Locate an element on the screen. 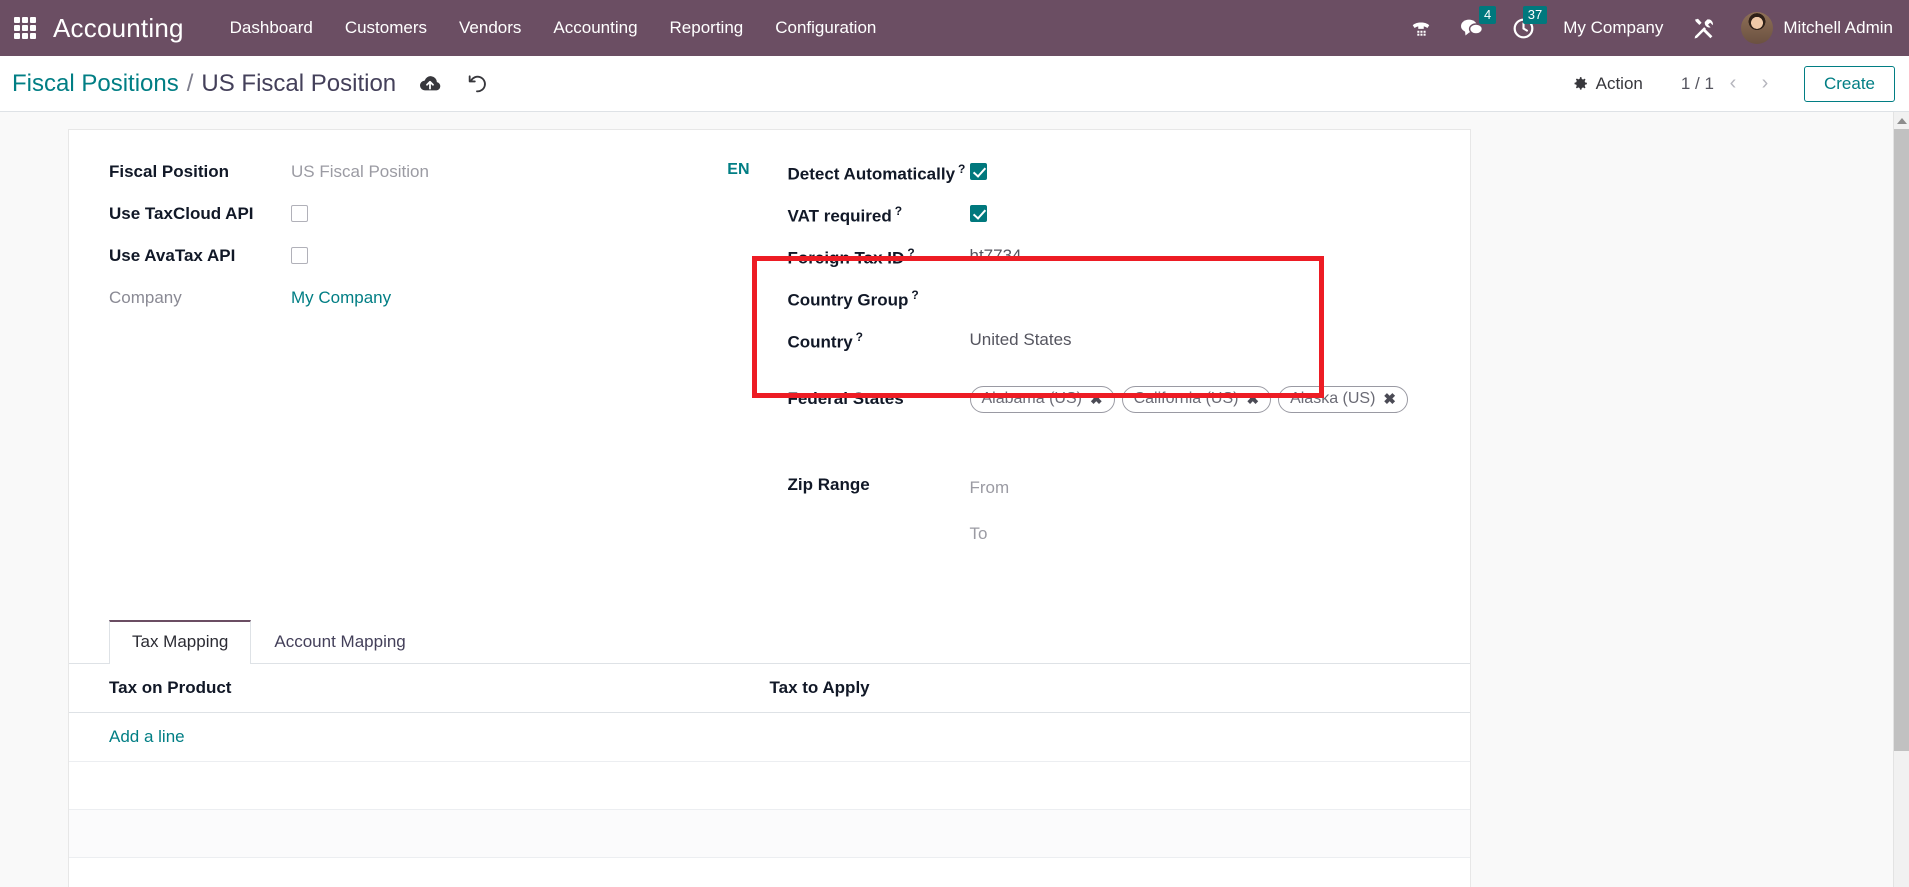 The image size is (1909, 887). gear-icon is located at coordinates (1580, 83).